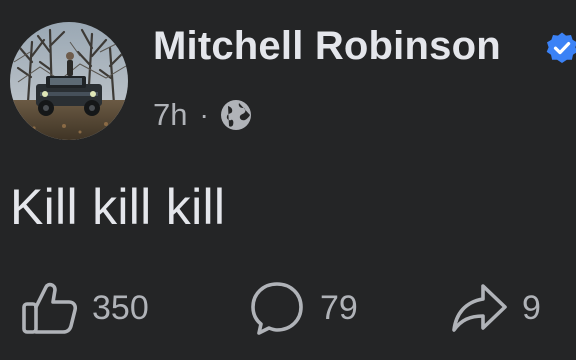 This screenshot has width=576, height=360. What do you see at coordinates (479, 308) in the screenshot?
I see `share-arrow-icon` at bounding box center [479, 308].